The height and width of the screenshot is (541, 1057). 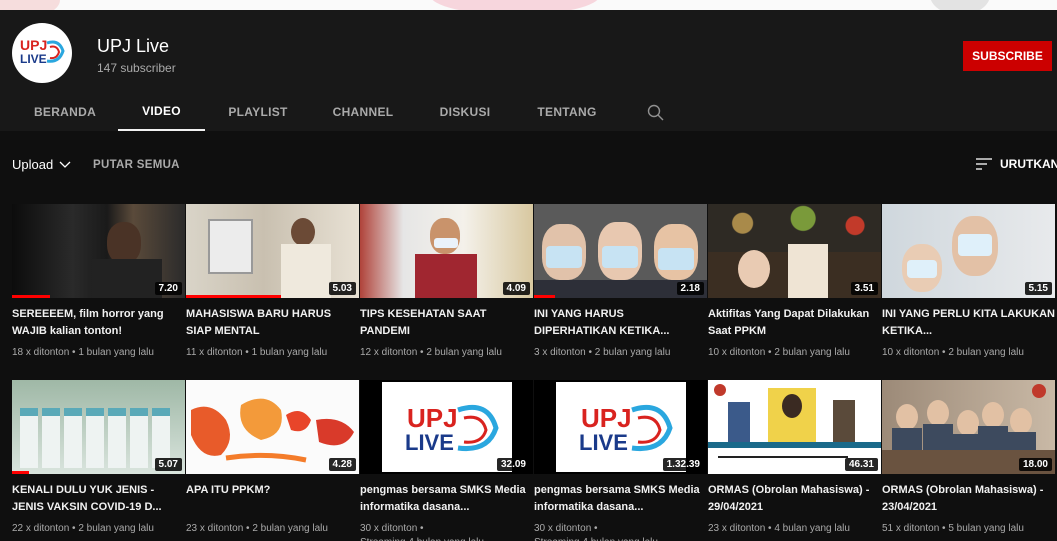 What do you see at coordinates (446, 251) in the screenshot?
I see `video-thumbnail: 4.09` at bounding box center [446, 251].